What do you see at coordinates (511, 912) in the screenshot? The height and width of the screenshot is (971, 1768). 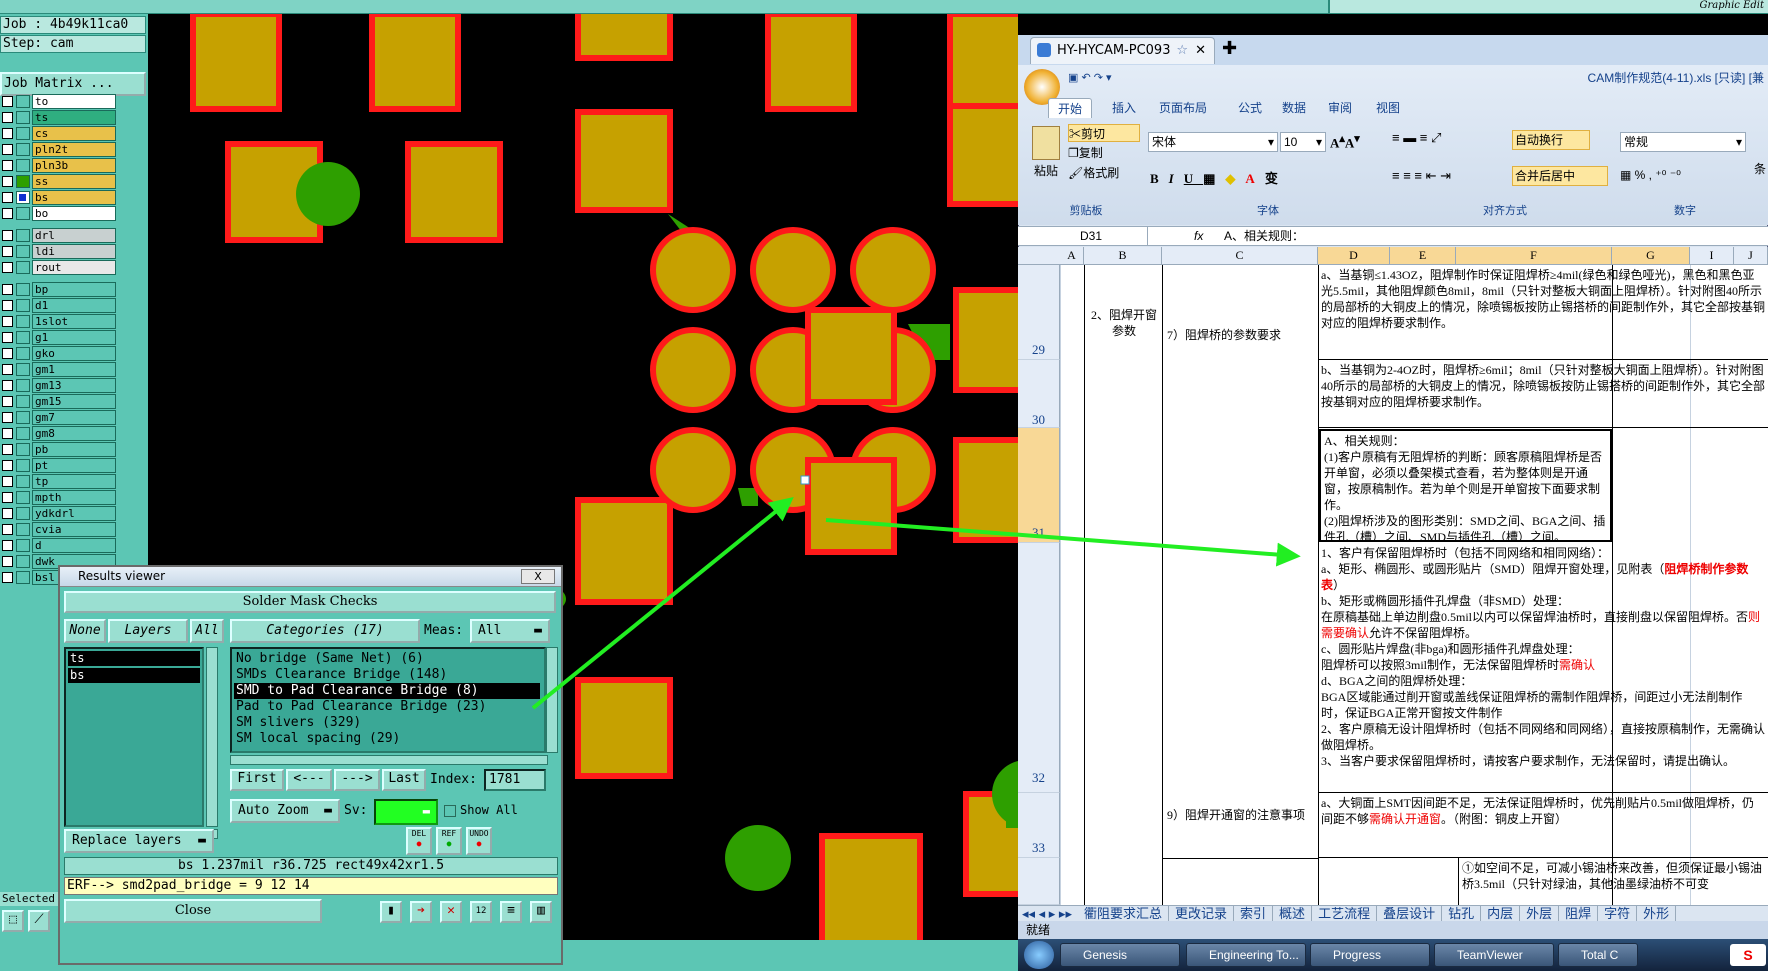 I see `toolbar-list-icon: ≡` at bounding box center [511, 912].